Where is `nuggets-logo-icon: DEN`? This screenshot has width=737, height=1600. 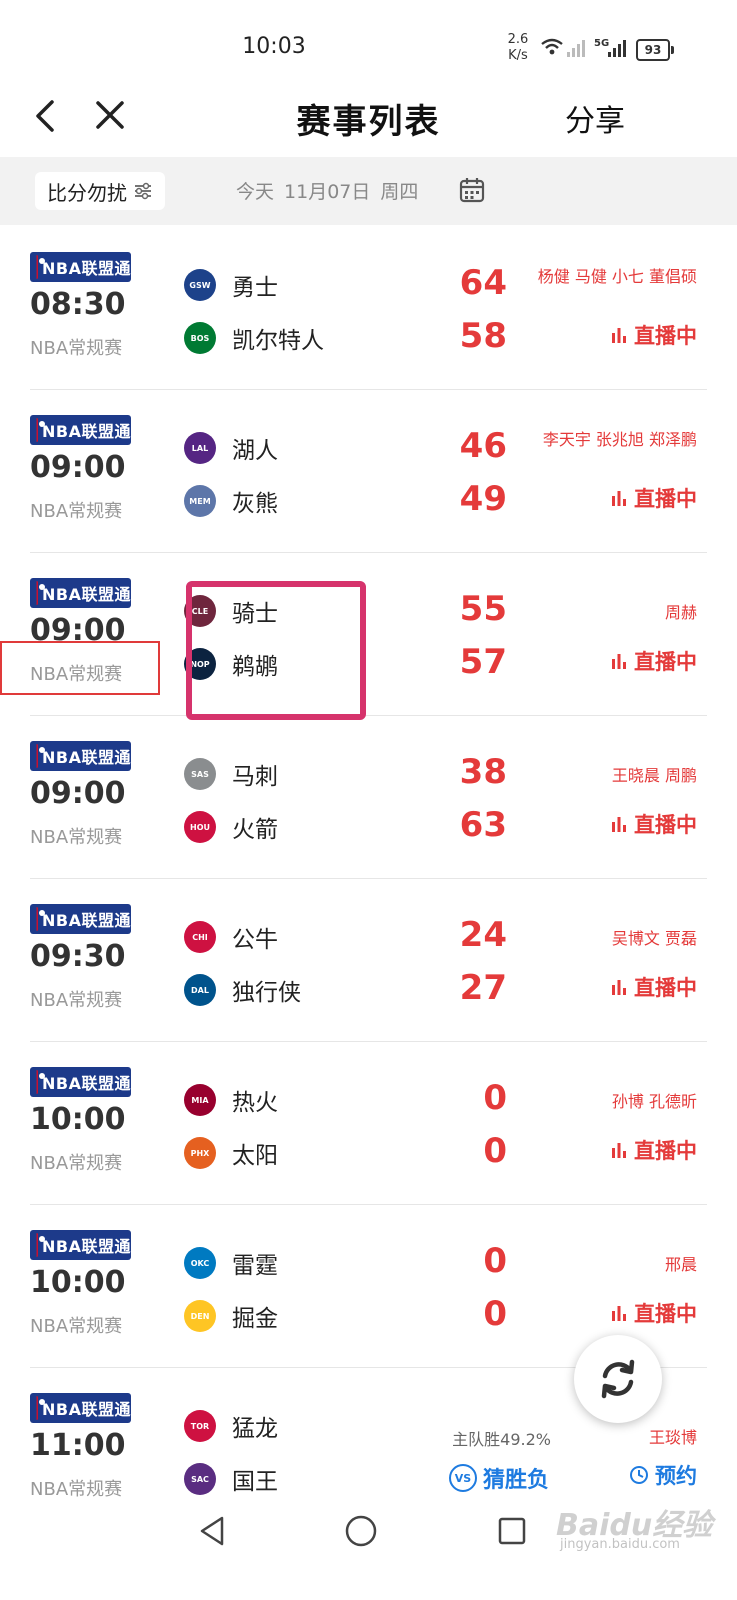 nuggets-logo-icon: DEN is located at coordinates (200, 1316).